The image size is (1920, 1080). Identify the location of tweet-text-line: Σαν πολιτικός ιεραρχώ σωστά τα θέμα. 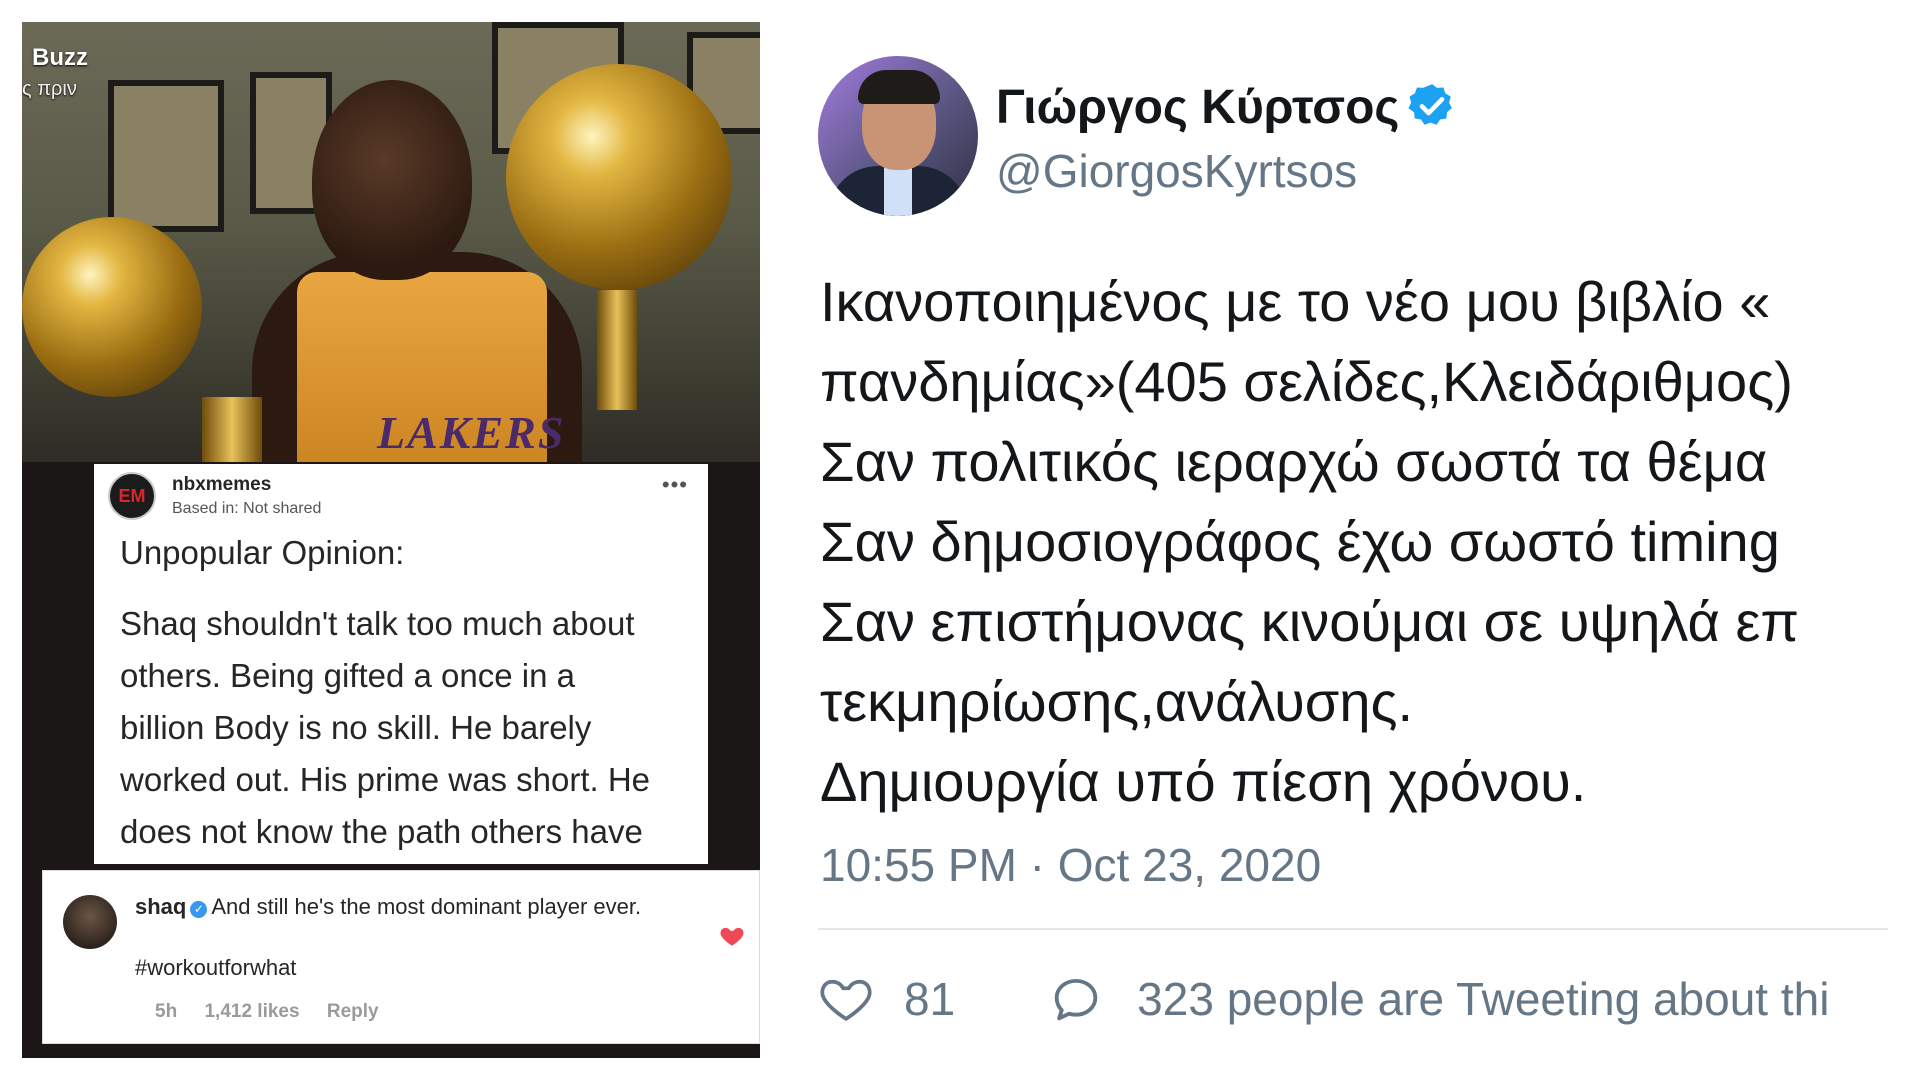
(1294, 461).